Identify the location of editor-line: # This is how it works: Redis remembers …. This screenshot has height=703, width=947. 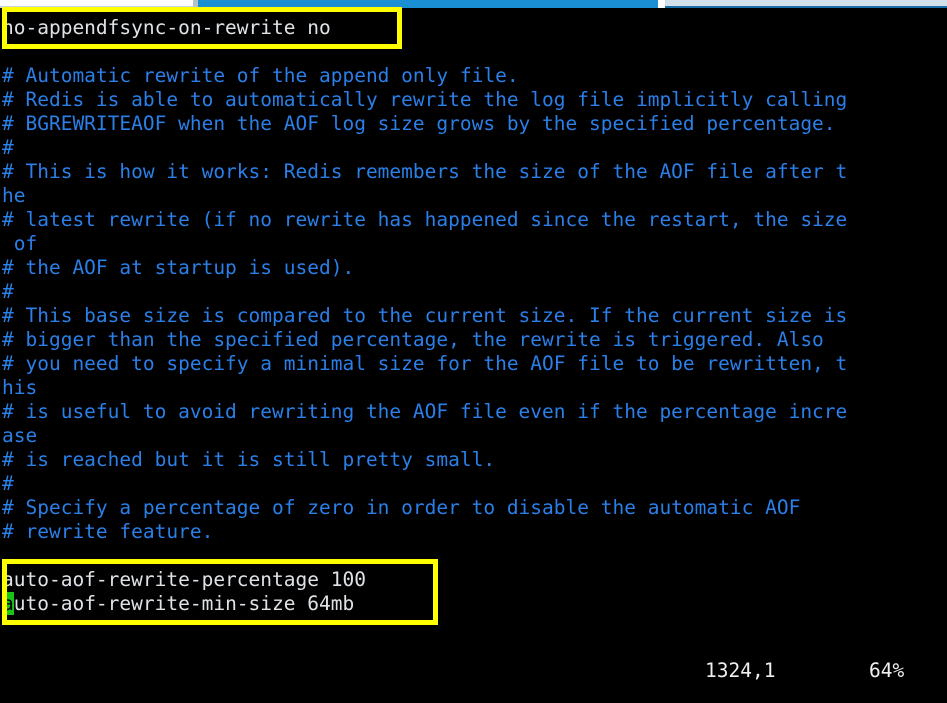
(424, 172).